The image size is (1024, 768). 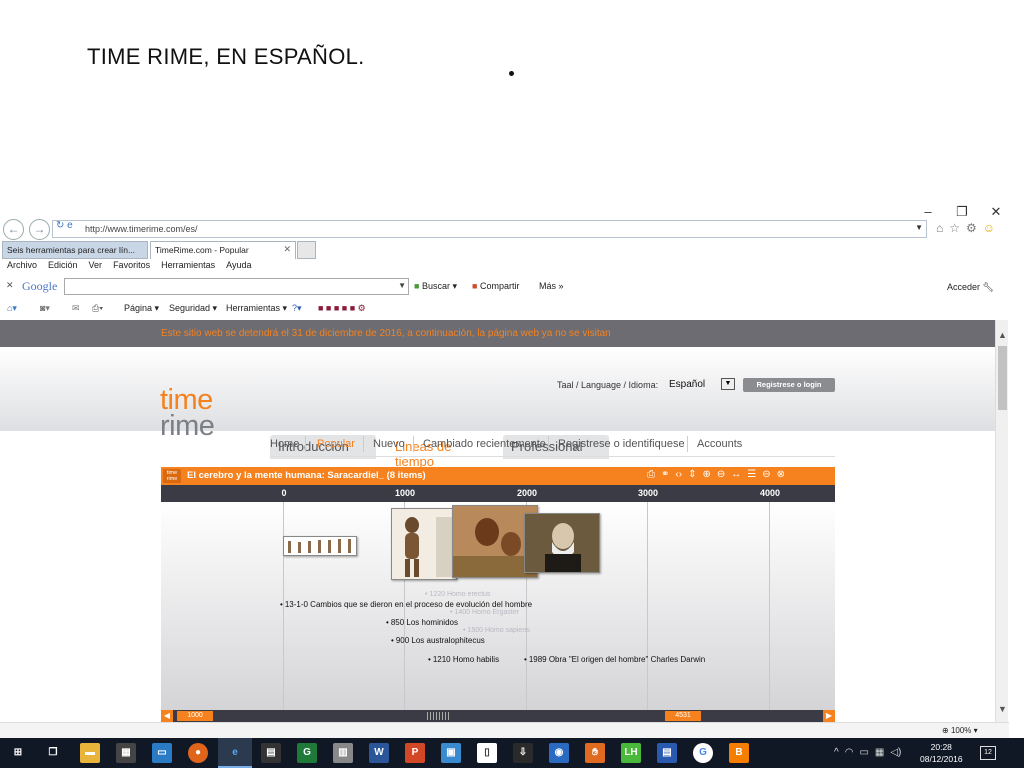 What do you see at coordinates (422, 622) in the screenshot?
I see `timeline-event: 850 Los hominidos` at bounding box center [422, 622].